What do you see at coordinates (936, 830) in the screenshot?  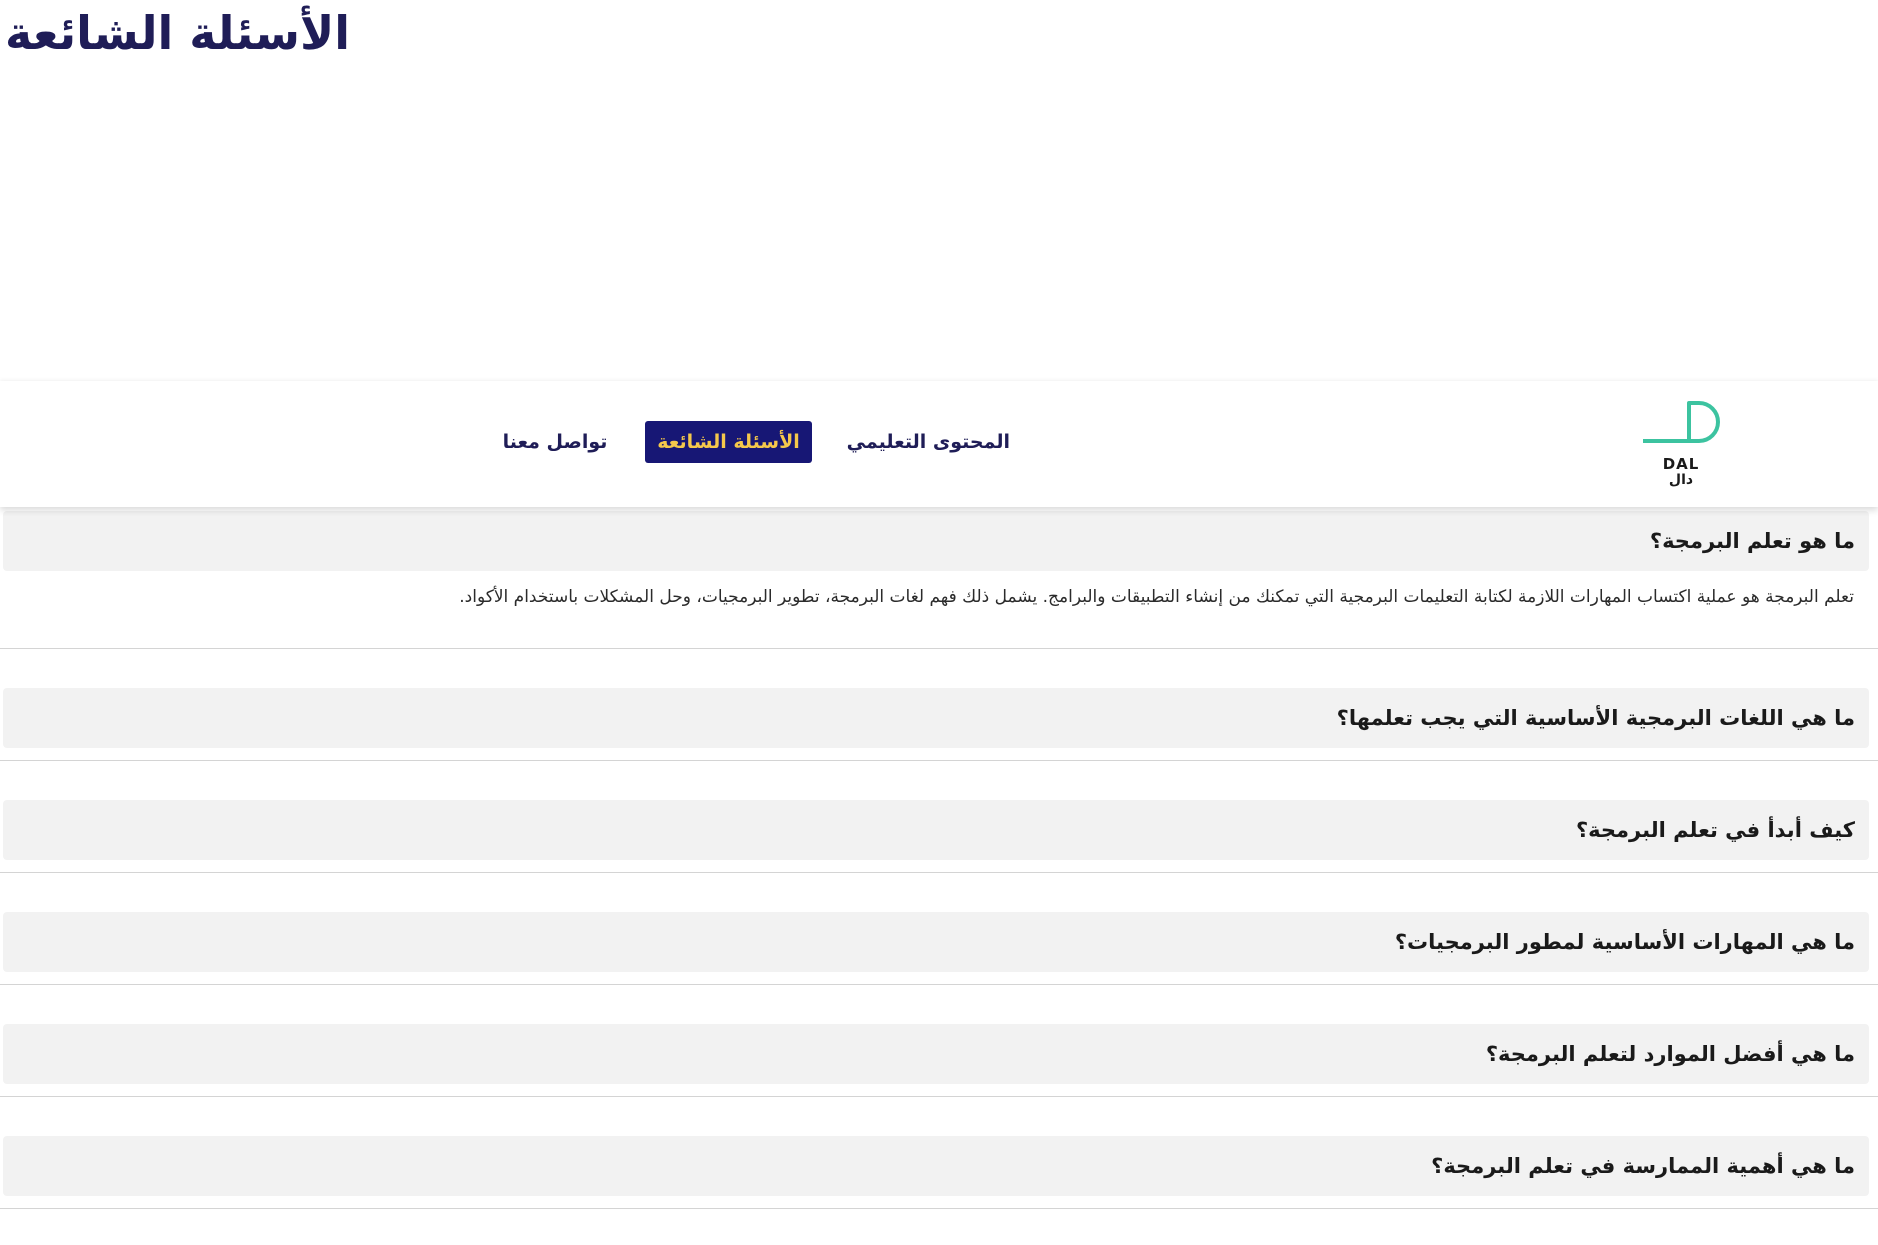 I see `faq-question: كيف أبدأ في تعلم البرمجة؟` at bounding box center [936, 830].